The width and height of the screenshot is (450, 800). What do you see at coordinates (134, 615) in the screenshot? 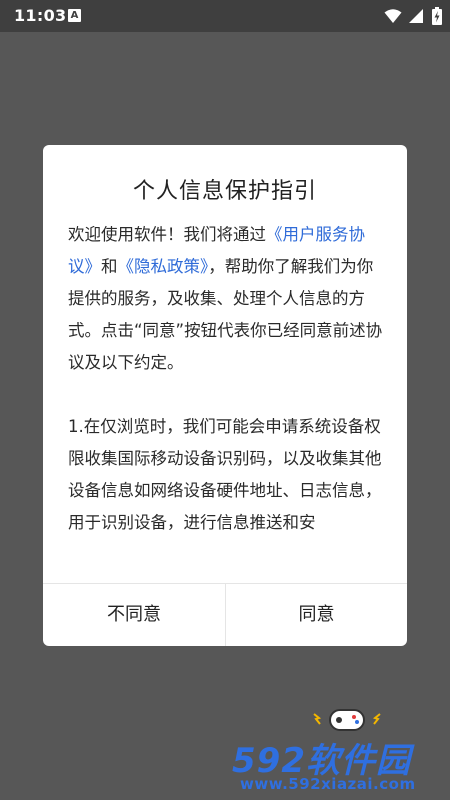
I see `disagree-button: 不同意` at bounding box center [134, 615].